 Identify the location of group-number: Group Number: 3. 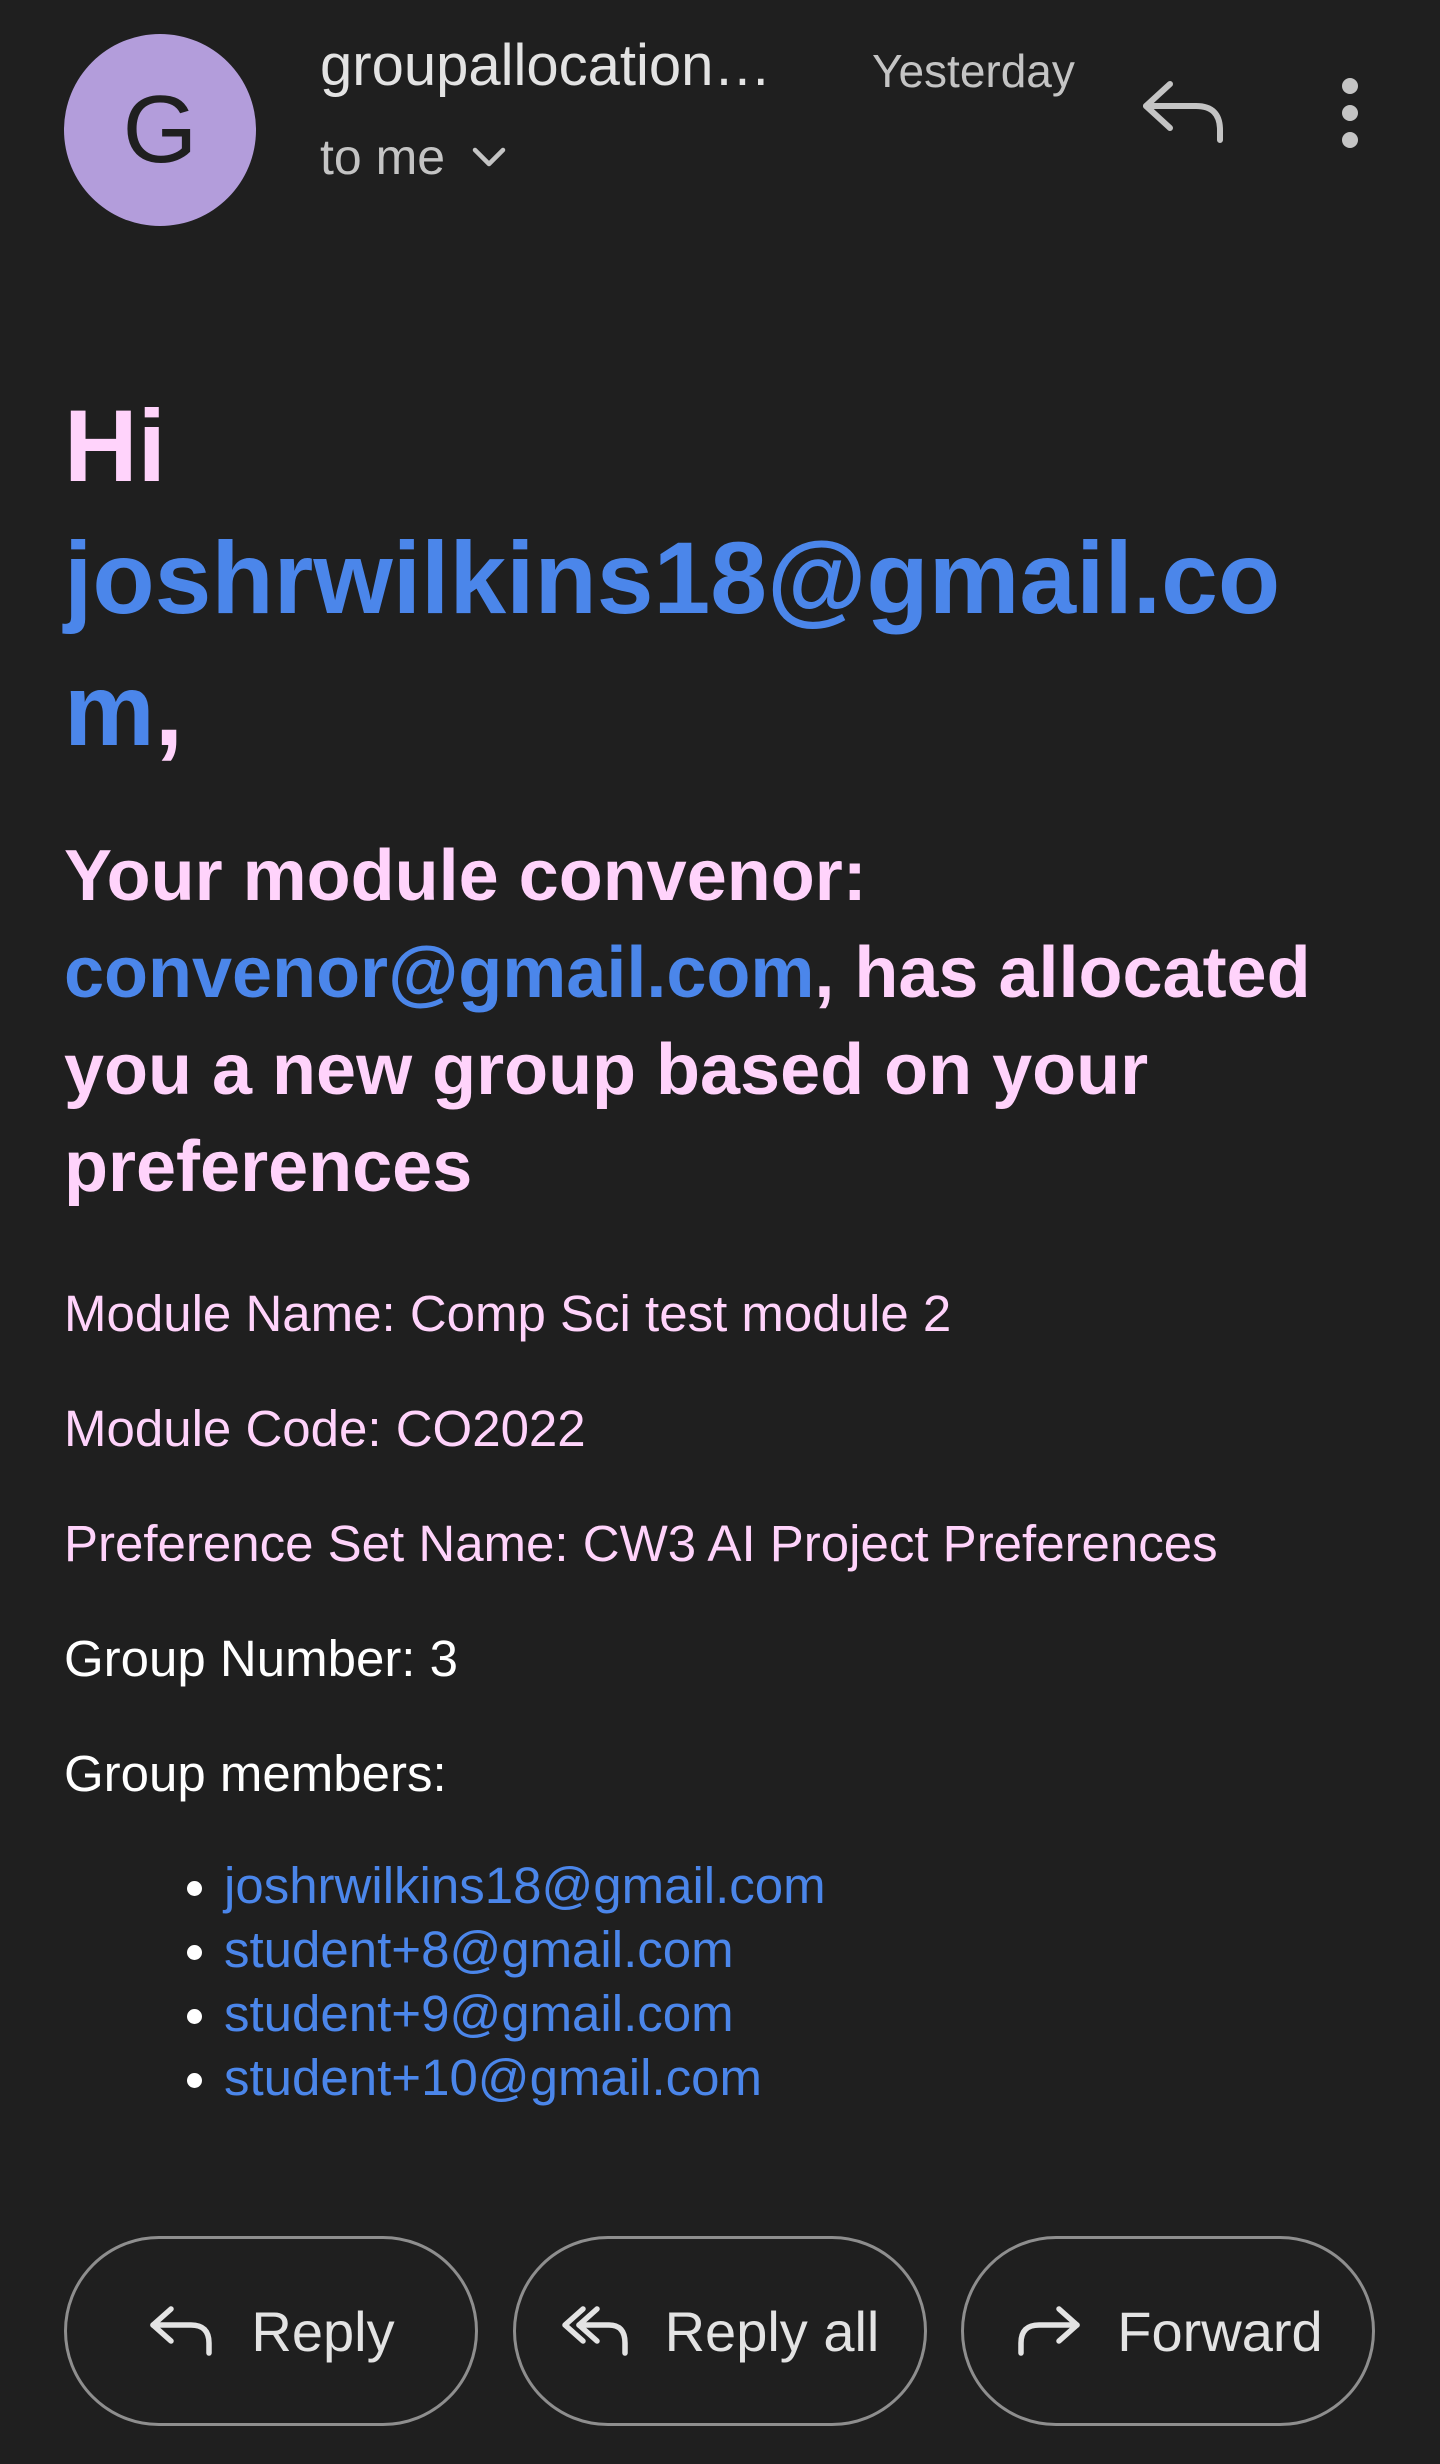
(261, 1658).